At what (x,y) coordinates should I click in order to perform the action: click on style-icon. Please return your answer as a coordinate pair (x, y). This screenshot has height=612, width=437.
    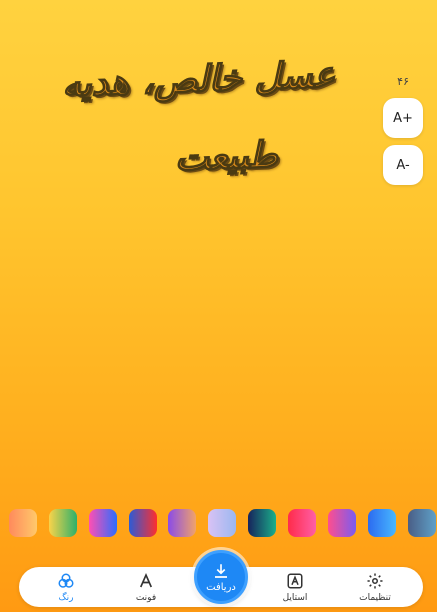
    Looking at the image, I should click on (295, 580).